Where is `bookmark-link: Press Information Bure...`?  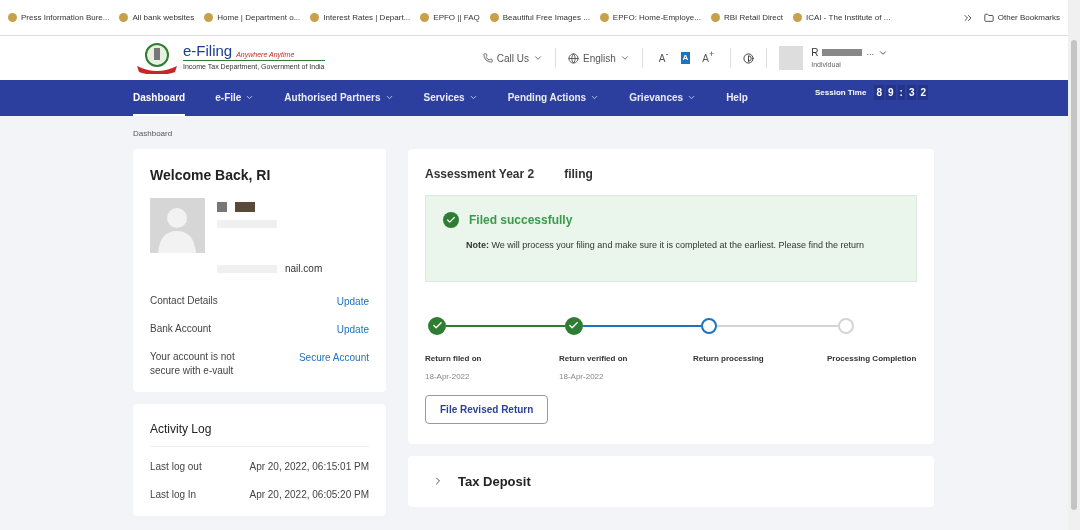
bookmark-link: Press Information Bure... is located at coordinates (59, 17).